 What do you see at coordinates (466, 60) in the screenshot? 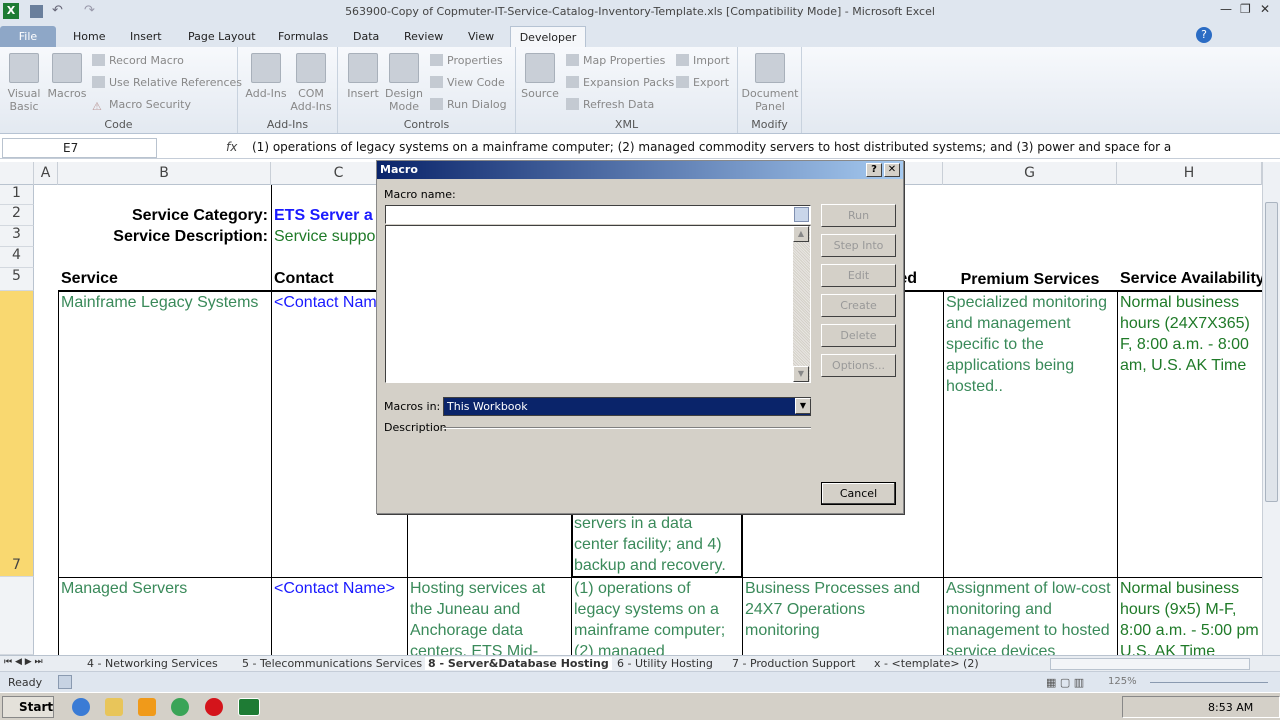
I see `properties-button: Properties` at bounding box center [466, 60].